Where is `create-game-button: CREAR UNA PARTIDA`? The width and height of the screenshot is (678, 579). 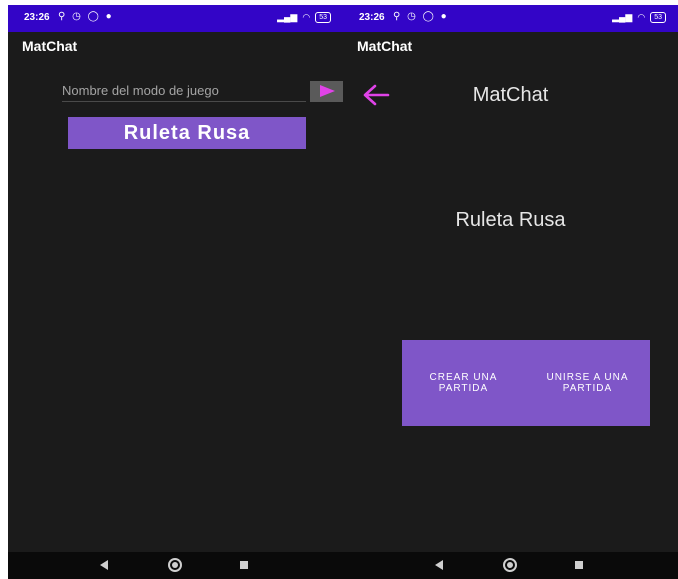
create-game-button: CREAR UNA PARTIDA is located at coordinates (463, 383).